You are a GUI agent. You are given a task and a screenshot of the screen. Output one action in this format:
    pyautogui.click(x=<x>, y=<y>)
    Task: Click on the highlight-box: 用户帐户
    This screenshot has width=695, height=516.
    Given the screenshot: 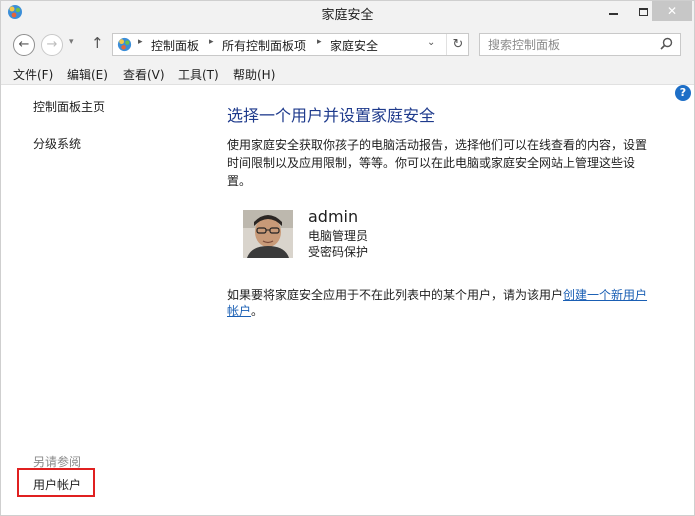 What is the action you would take?
    pyautogui.click(x=56, y=482)
    